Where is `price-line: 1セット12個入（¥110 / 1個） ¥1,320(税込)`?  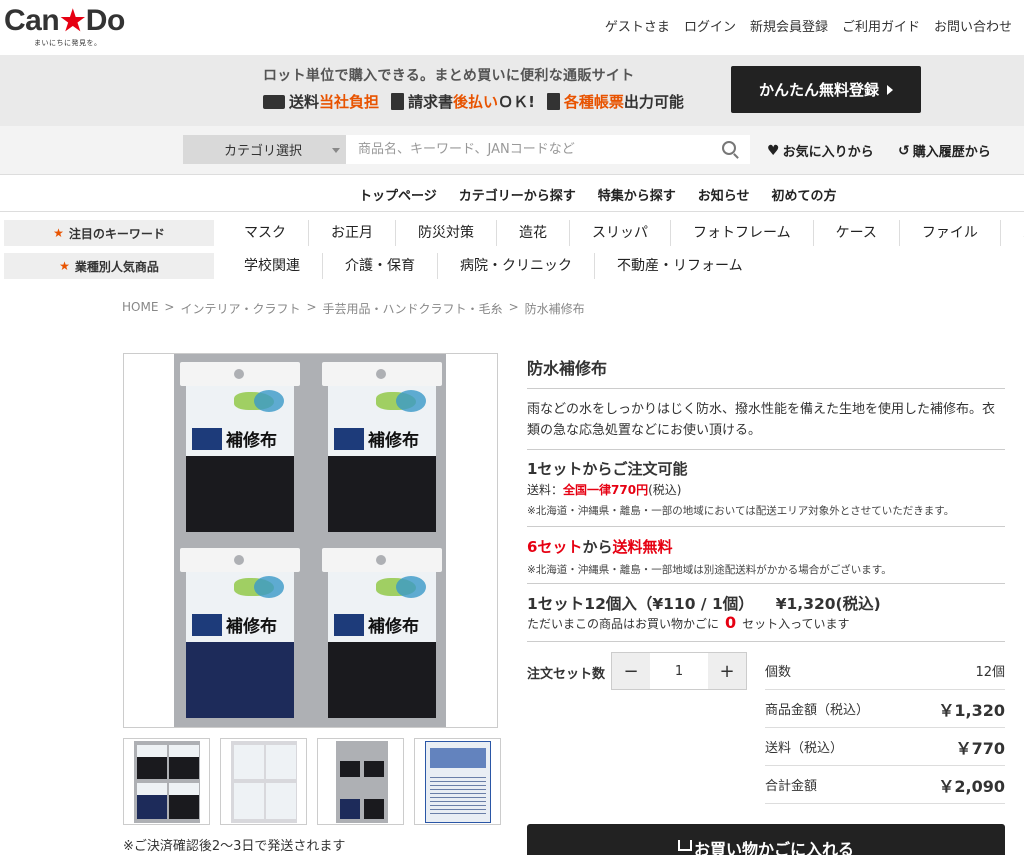 price-line: 1セット12個入（¥110 / 1個） ¥1,320(税込) is located at coordinates (704, 603).